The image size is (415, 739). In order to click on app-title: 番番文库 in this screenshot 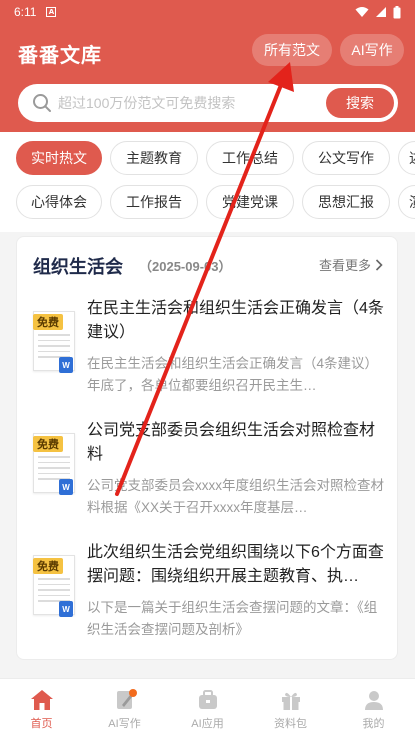, I will do `click(60, 56)`.